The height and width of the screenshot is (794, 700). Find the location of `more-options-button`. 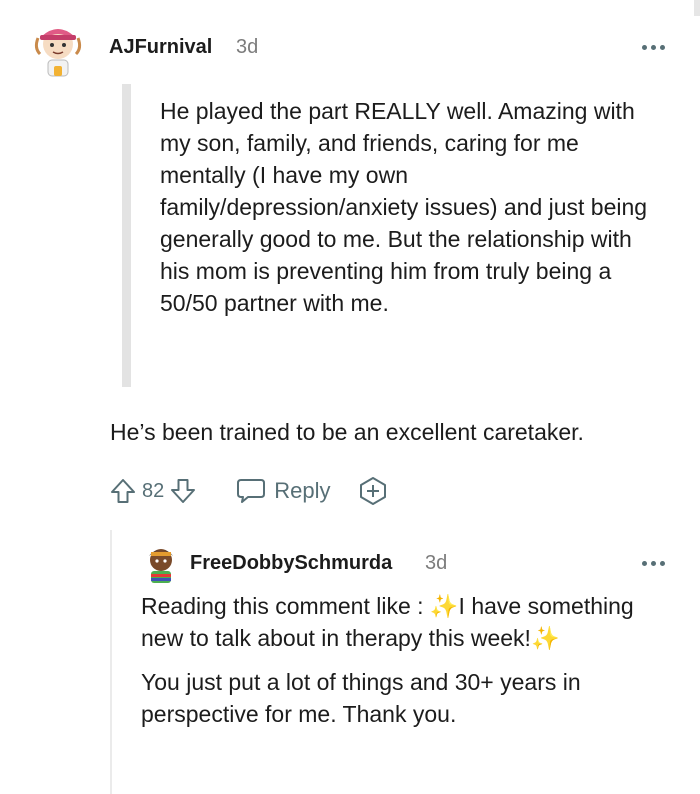

more-options-button is located at coordinates (653, 47).